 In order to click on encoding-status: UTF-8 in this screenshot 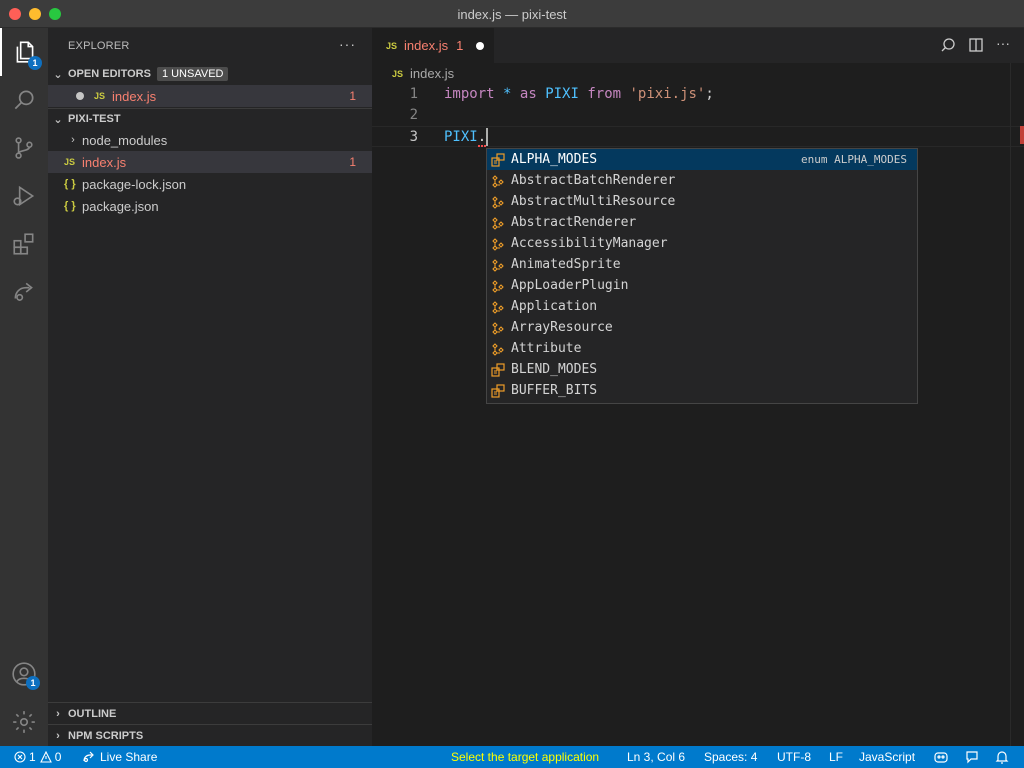, I will do `click(794, 757)`.